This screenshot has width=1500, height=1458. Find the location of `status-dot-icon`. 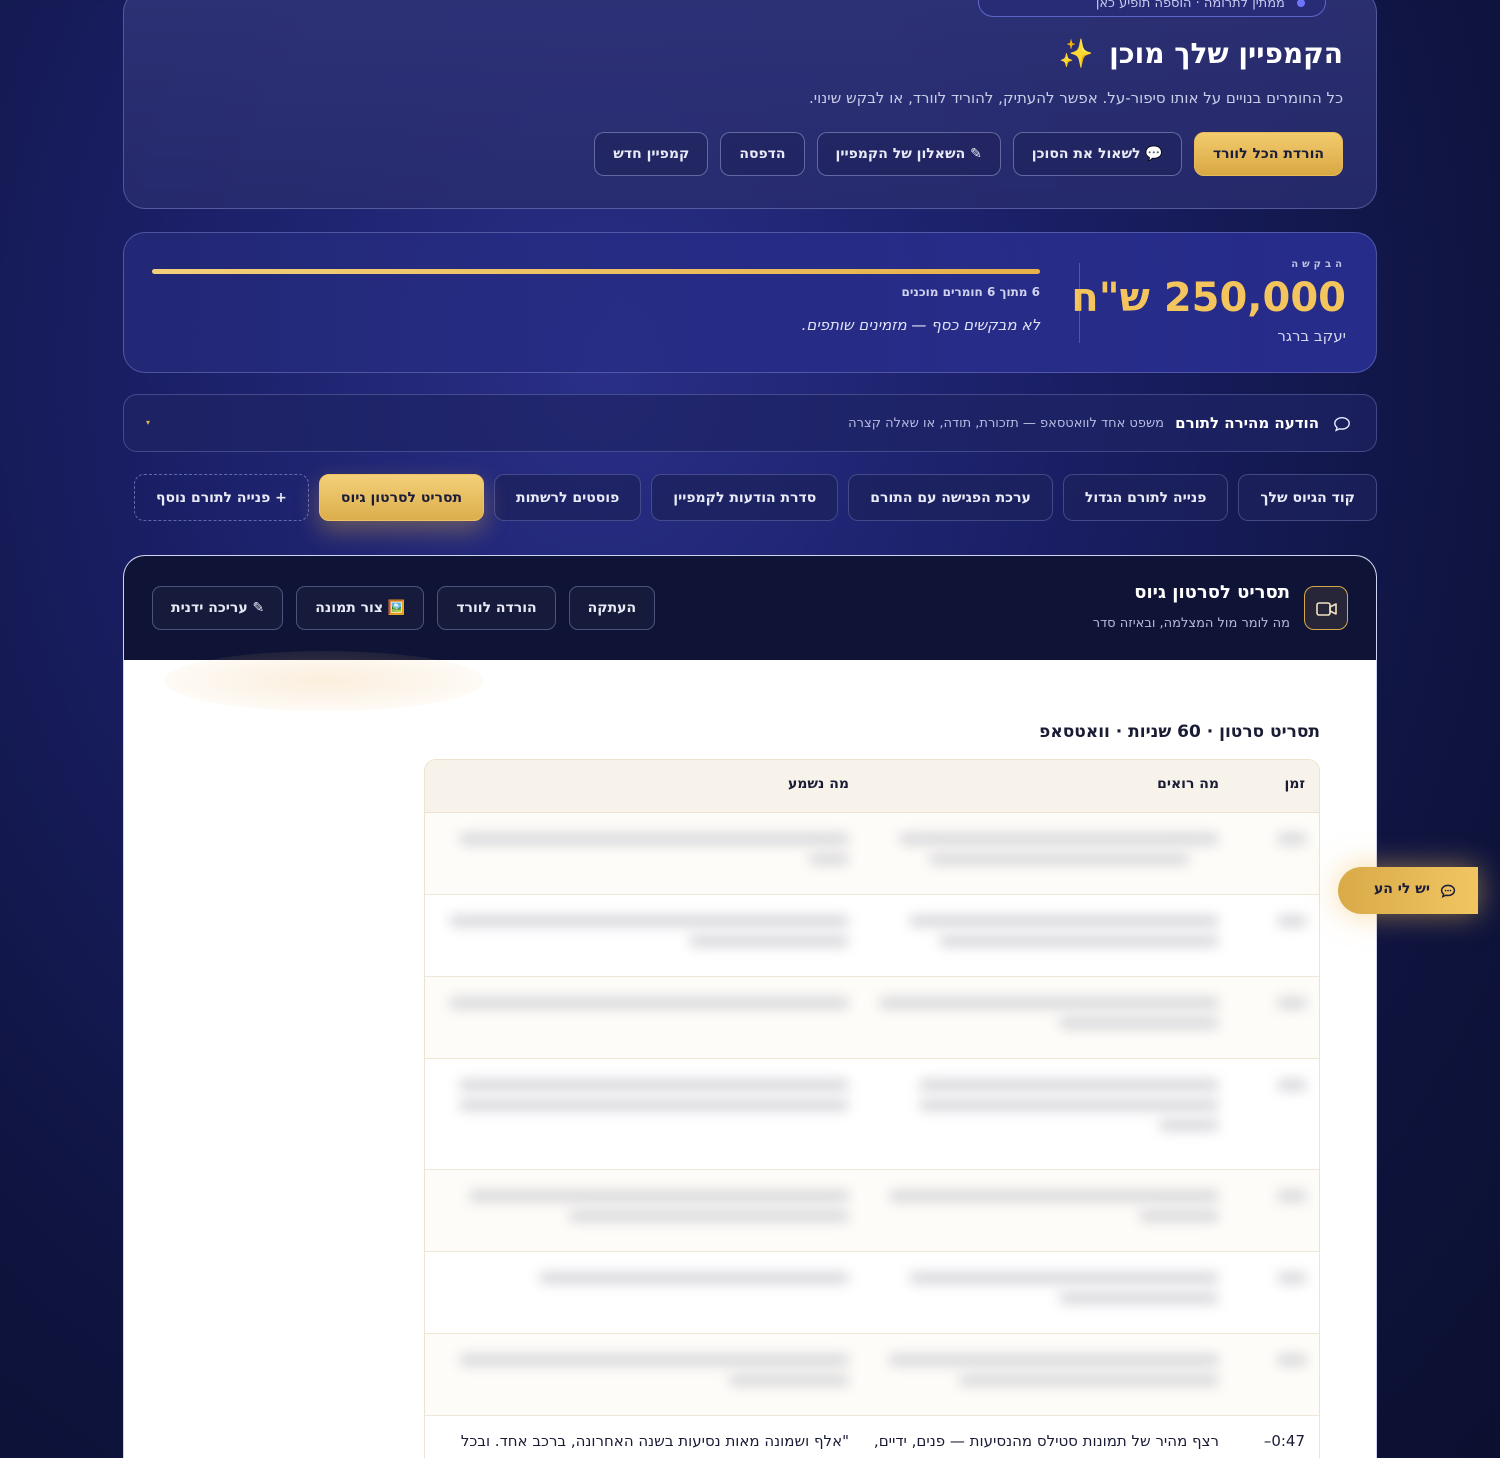

status-dot-icon is located at coordinates (1301, 3).